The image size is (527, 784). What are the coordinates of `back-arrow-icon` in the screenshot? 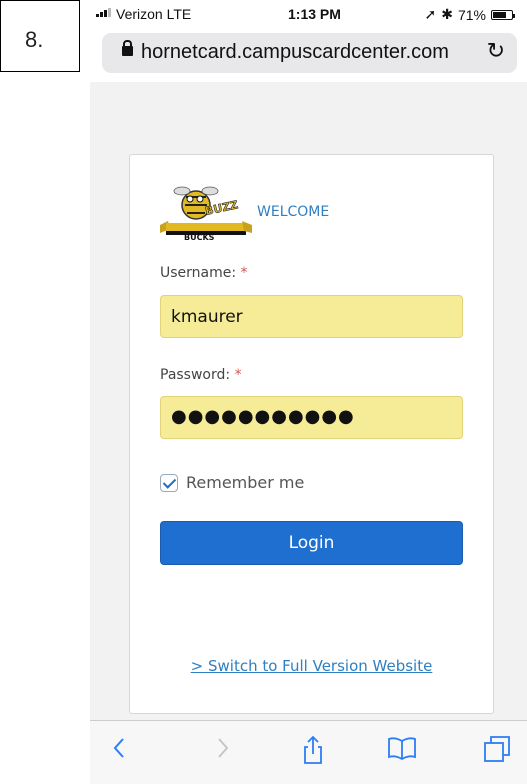 It's located at (119, 748).